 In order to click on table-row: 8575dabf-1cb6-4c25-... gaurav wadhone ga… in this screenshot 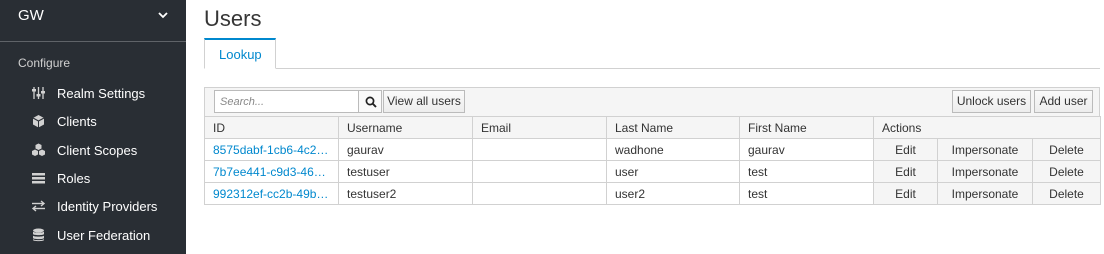, I will do `click(653, 149)`.